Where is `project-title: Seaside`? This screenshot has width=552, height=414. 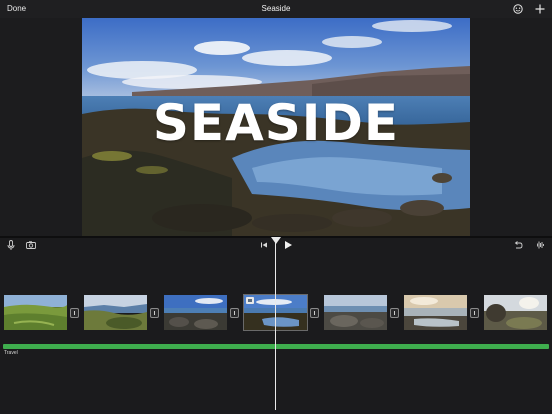 project-title: Seaside is located at coordinates (276, 8).